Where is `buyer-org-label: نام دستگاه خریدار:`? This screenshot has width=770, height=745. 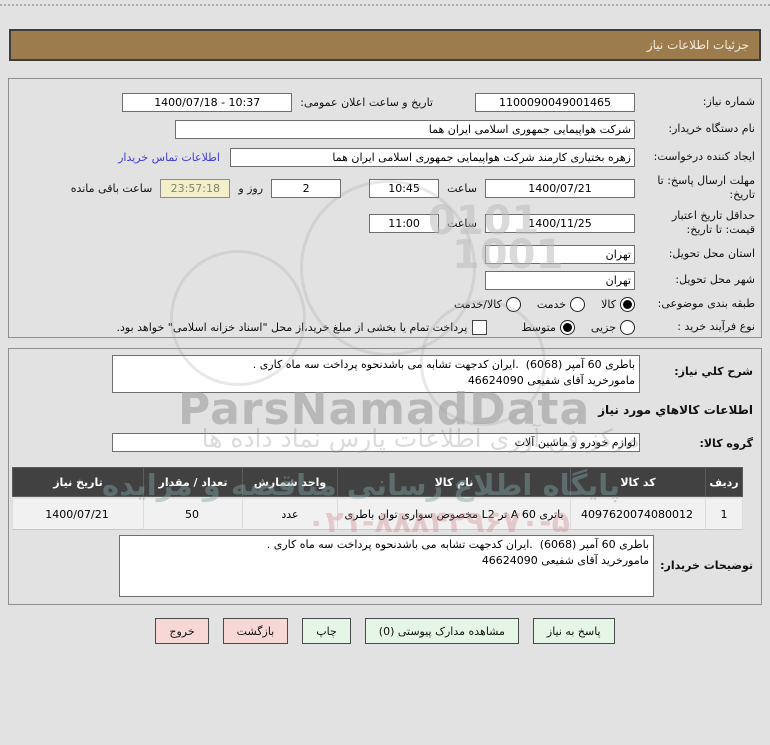
buyer-org-label: نام دستگاه خریدار: is located at coordinates (711, 128).